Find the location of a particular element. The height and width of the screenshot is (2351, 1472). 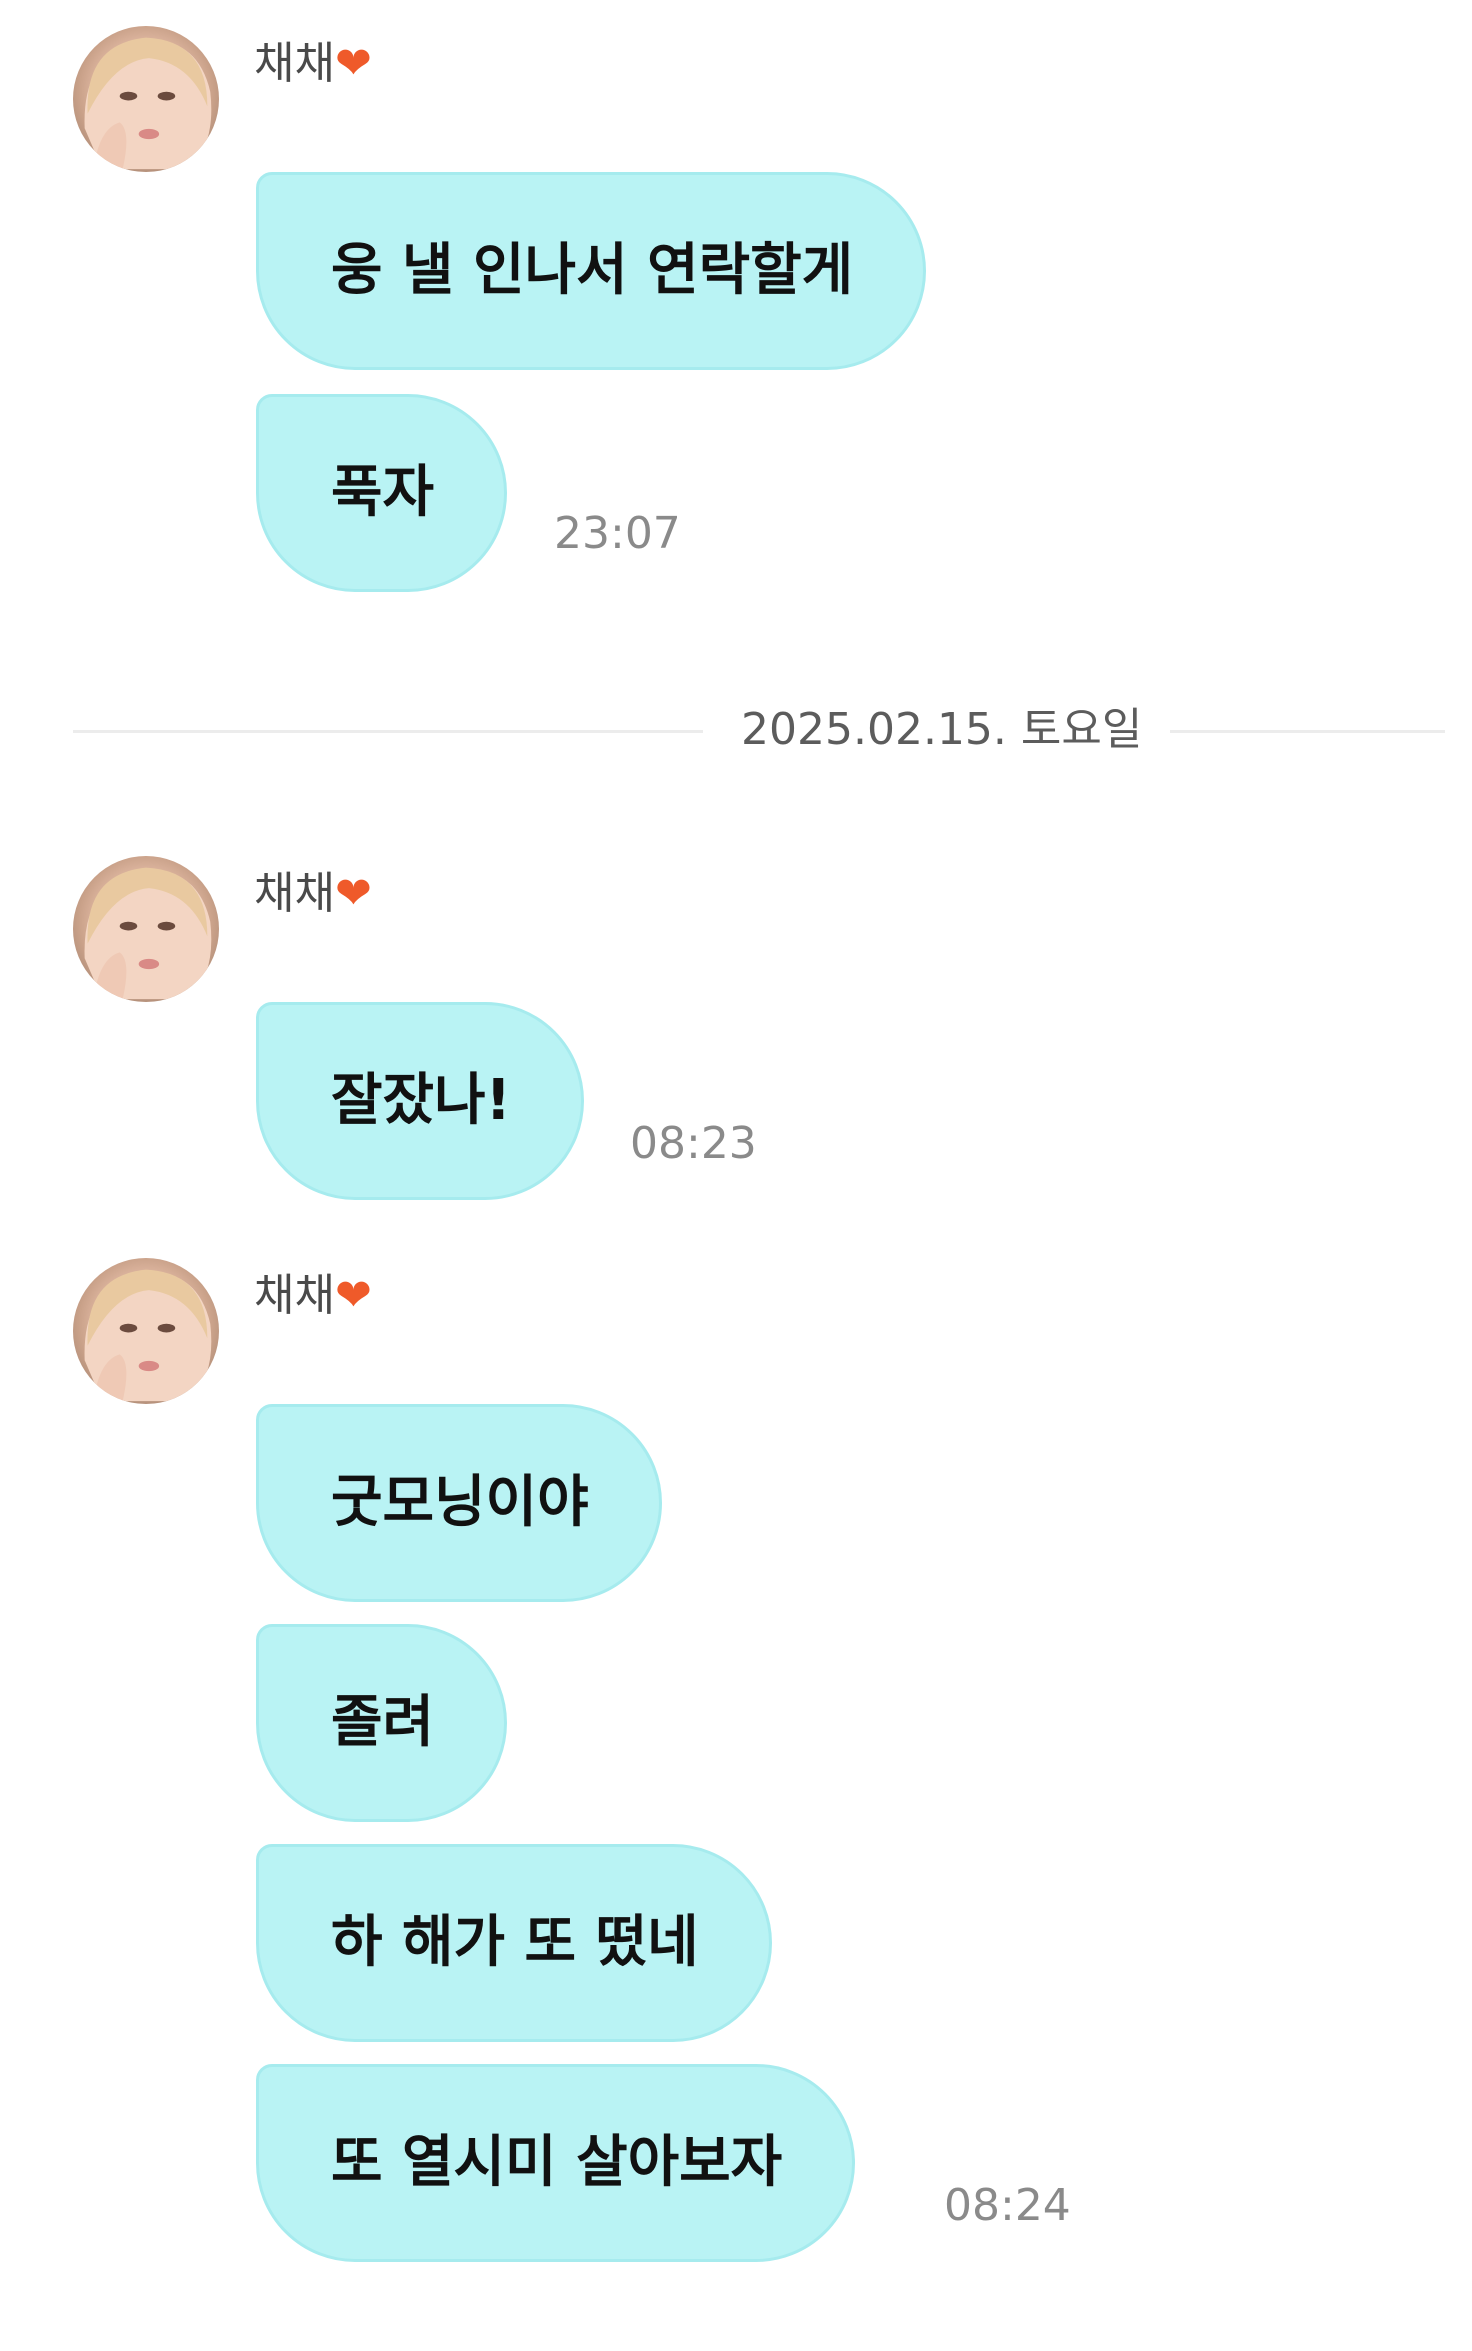

message-text: 푹자 is located at coordinates (383, 492).